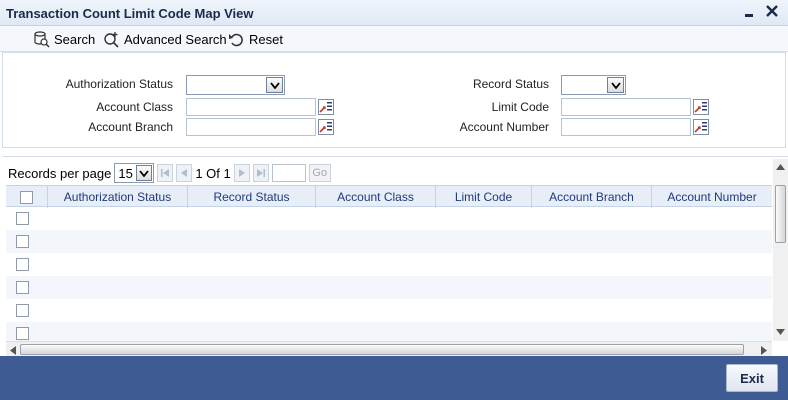 The width and height of the screenshot is (788, 400). I want to click on last-page-button, so click(260, 173).